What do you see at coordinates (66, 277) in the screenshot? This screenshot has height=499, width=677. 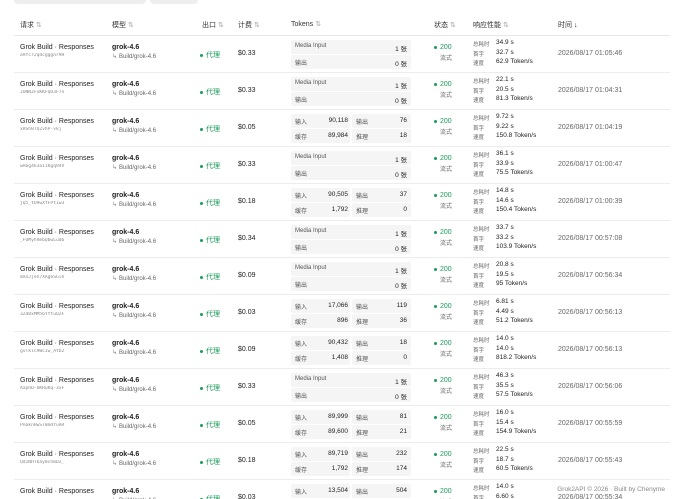 I see `request-id: mXXJjeX7XAg6SGih` at bounding box center [66, 277].